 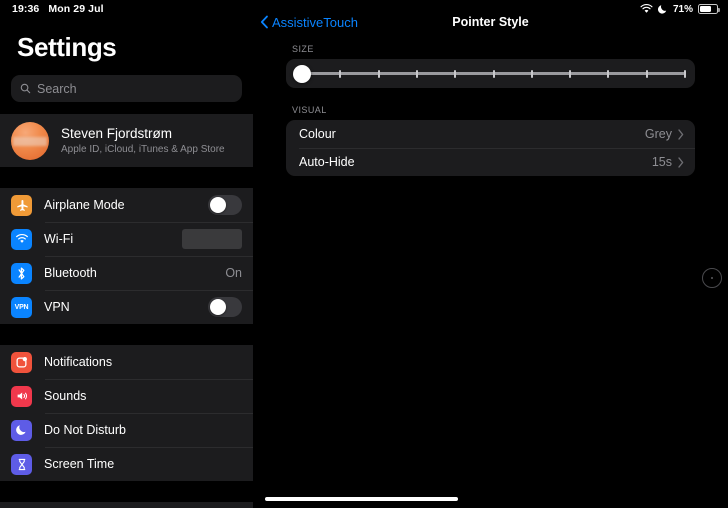 What do you see at coordinates (225, 307) in the screenshot?
I see `vpn-toggle` at bounding box center [225, 307].